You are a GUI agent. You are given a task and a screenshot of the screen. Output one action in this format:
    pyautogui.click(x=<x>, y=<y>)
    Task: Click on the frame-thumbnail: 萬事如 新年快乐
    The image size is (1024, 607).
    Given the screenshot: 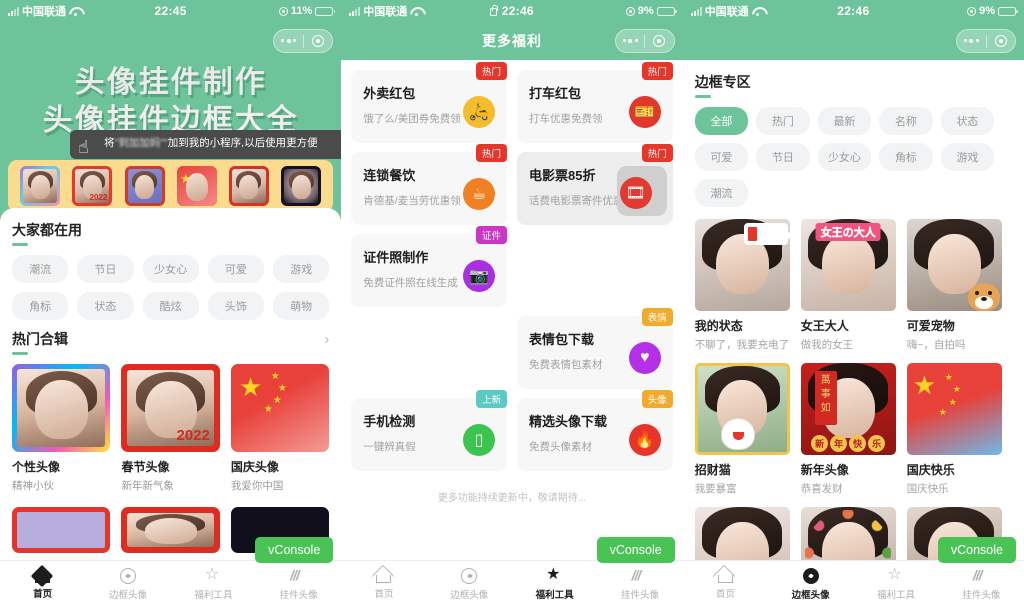 What is the action you would take?
    pyautogui.click(x=848, y=409)
    